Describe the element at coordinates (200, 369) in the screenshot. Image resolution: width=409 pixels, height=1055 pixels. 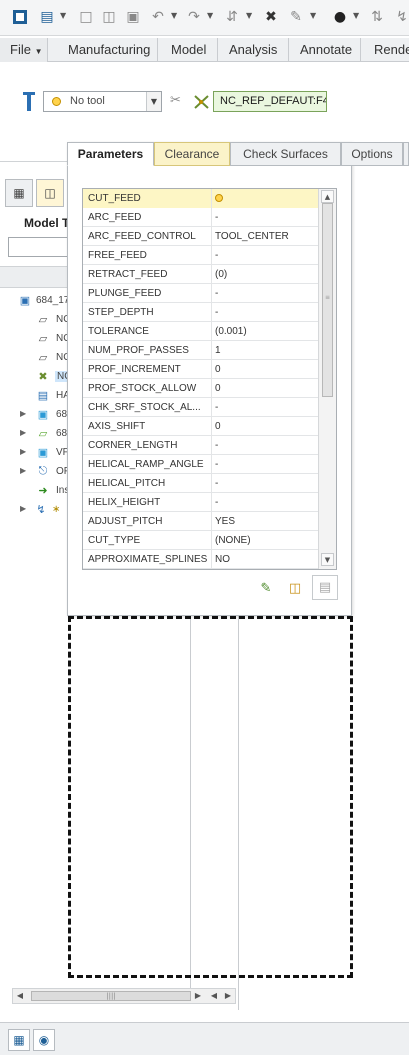
I see `table-row: PROF_INCREMENT 0` at that location.